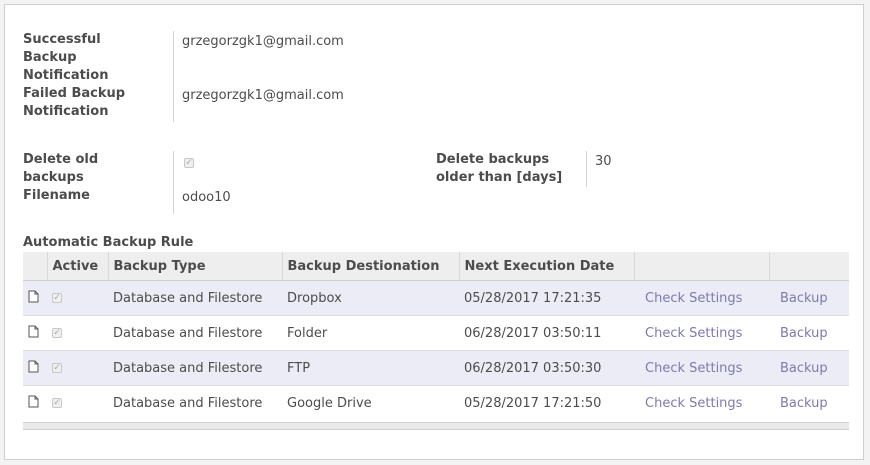 This screenshot has height=465, width=870. What do you see at coordinates (603, 162) in the screenshot?
I see `delete-days-value: 30` at bounding box center [603, 162].